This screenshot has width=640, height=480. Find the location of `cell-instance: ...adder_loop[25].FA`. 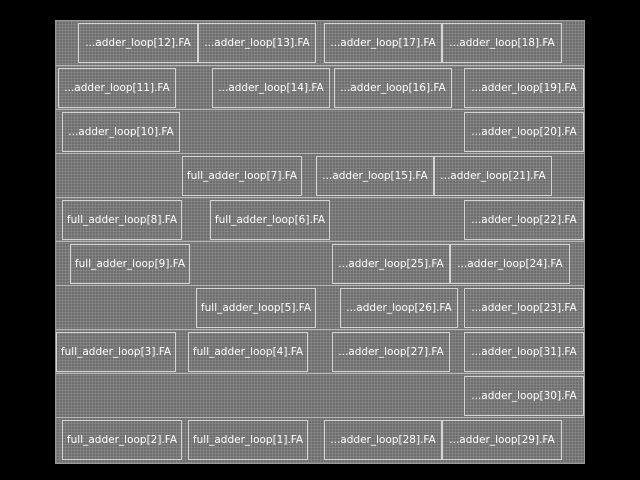

cell-instance: ...adder_loop[25].FA is located at coordinates (391, 264).